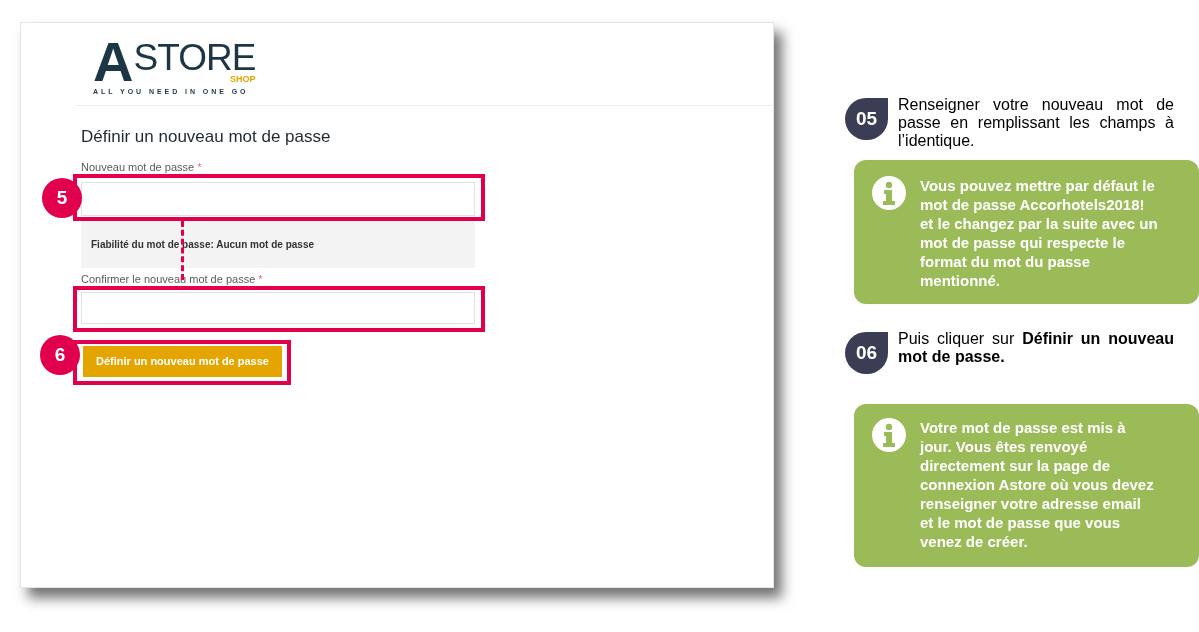 This screenshot has height=632, width=1199. What do you see at coordinates (1036, 123) in the screenshot?
I see `step-instruction: Renseigner votre nouveau mot de passe en remplissant les champs à l’identique.` at bounding box center [1036, 123].